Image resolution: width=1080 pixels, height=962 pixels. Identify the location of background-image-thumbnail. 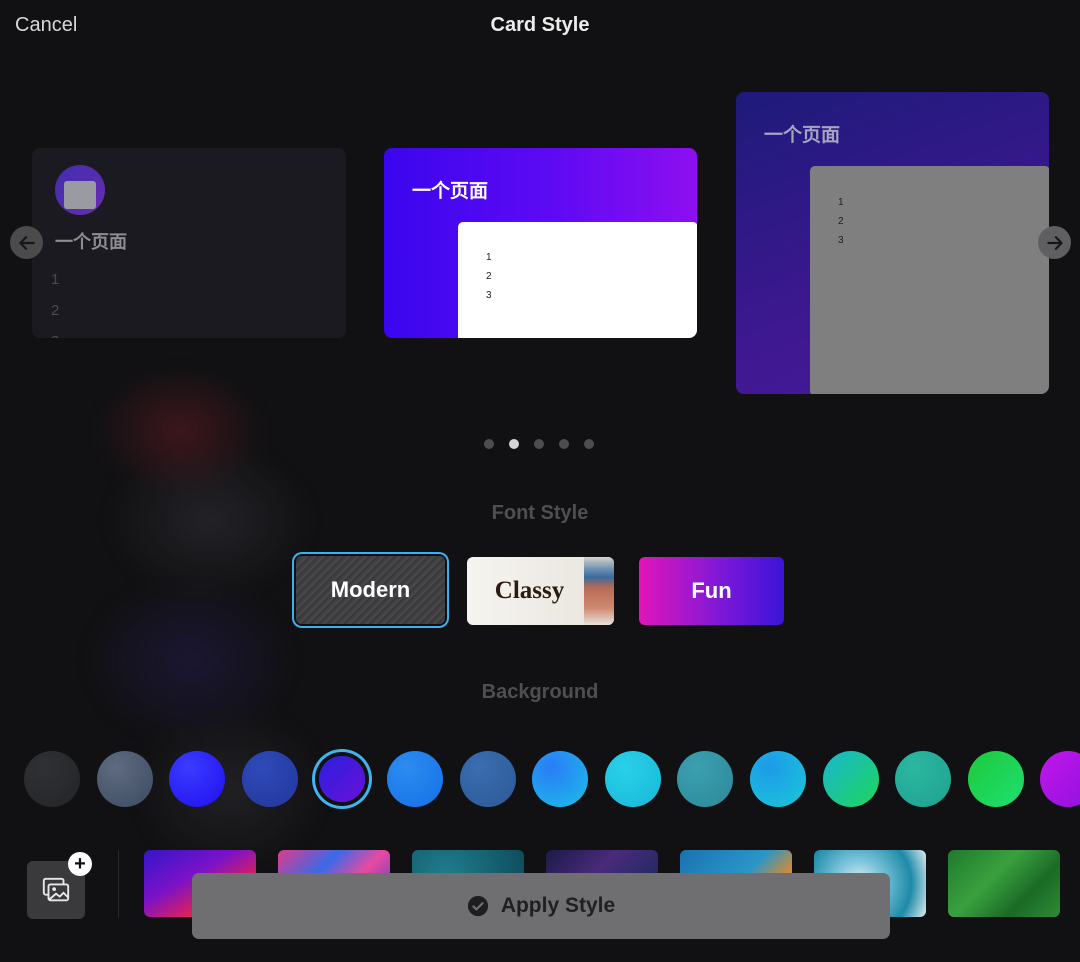
(1004, 883).